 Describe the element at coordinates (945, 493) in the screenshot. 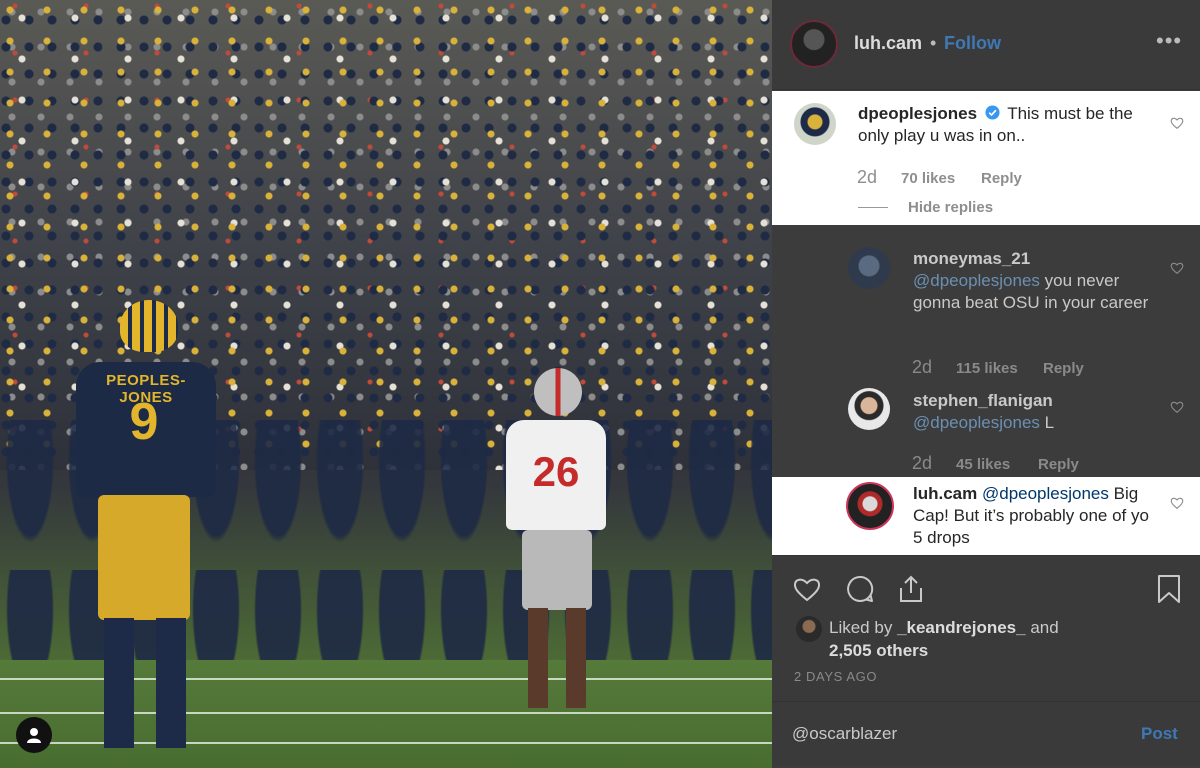

I see `comment-username: luh.cam` at that location.